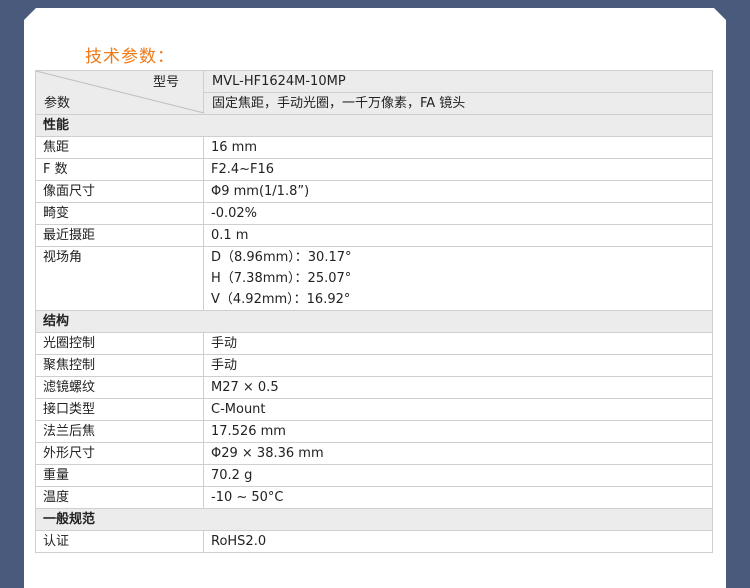  Describe the element at coordinates (119, 475) in the screenshot. I see `row-label: 重量` at that location.